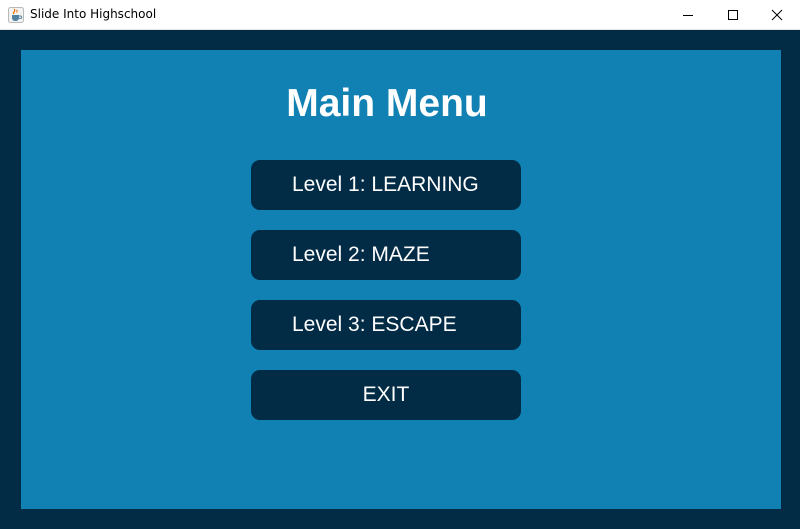 Image resolution: width=800 pixels, height=529 pixels. I want to click on level-2-label: Level 2: MAZE, so click(361, 254).